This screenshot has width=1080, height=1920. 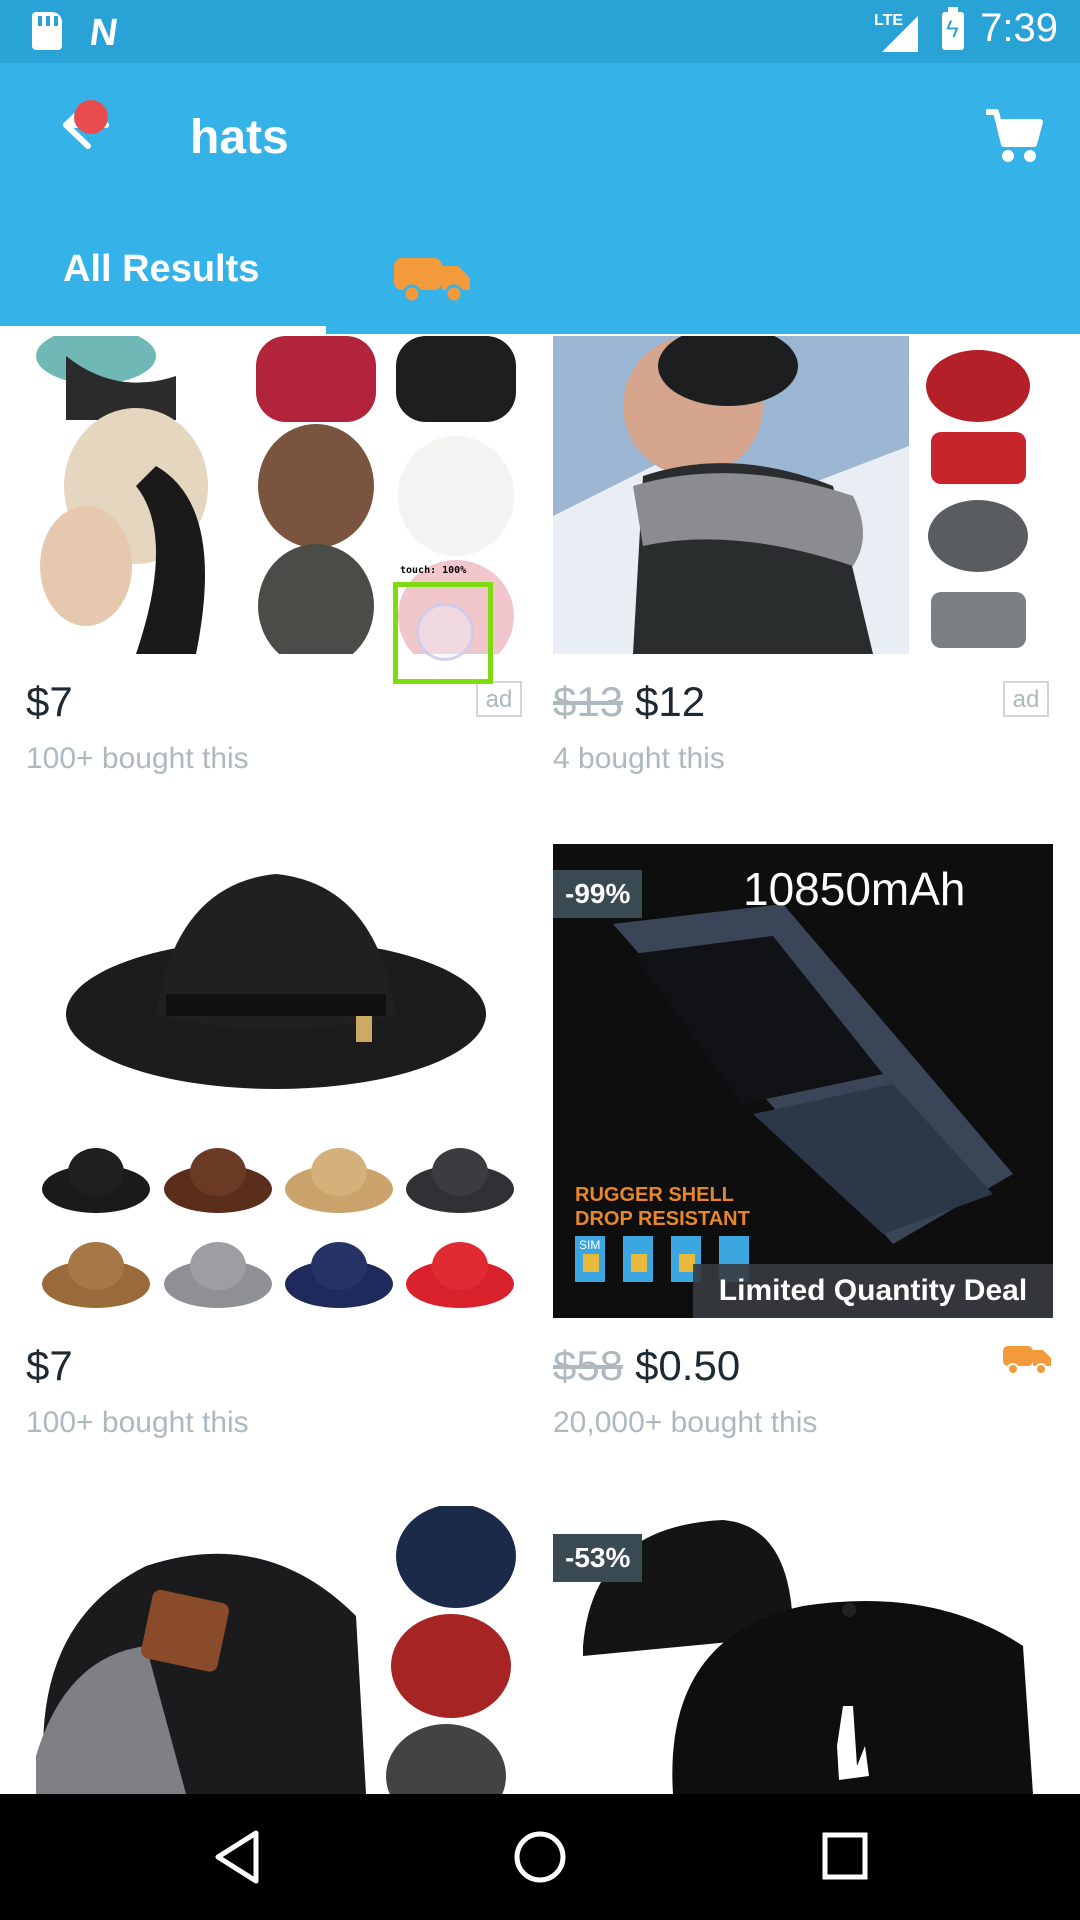 What do you see at coordinates (629, 701) in the screenshot?
I see `product-price: $13 $12` at bounding box center [629, 701].